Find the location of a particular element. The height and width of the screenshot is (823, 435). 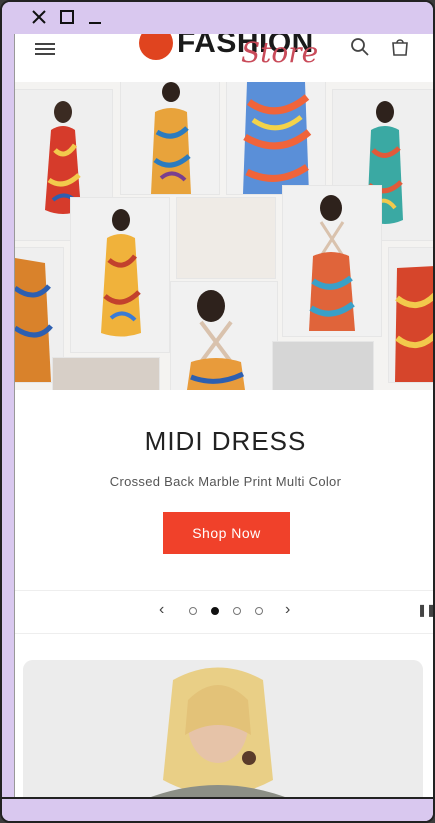

shop-now-button: Shop Now is located at coordinates (226, 533).